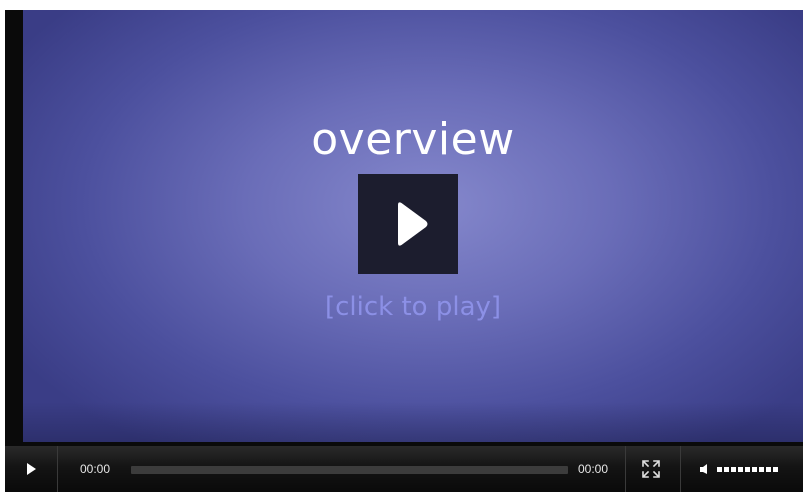 This screenshot has height=492, width=803. What do you see at coordinates (413, 307) in the screenshot?
I see `click-to-play-label: [click to play]` at bounding box center [413, 307].